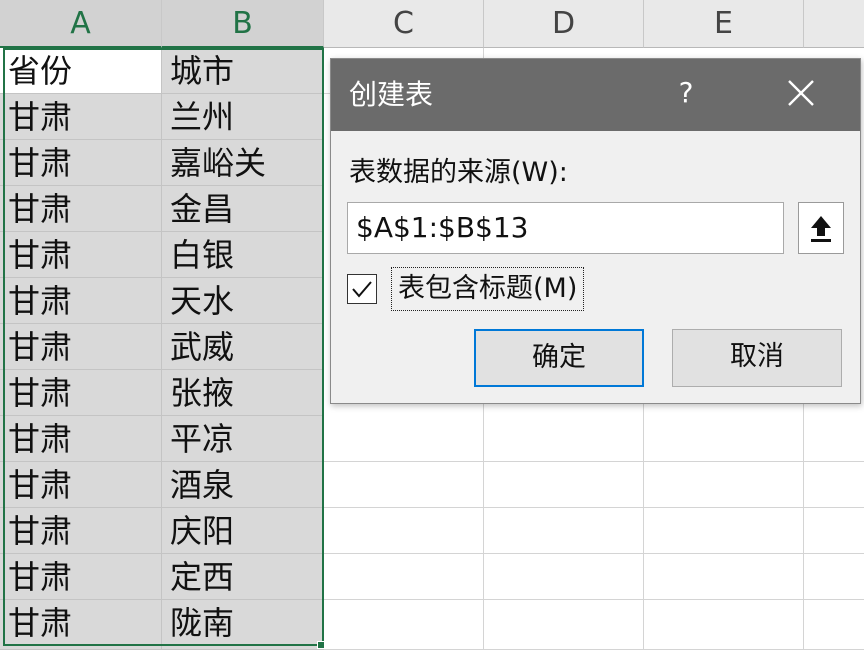 This screenshot has width=864, height=650. I want to click on cell-f12, so click(834, 577).